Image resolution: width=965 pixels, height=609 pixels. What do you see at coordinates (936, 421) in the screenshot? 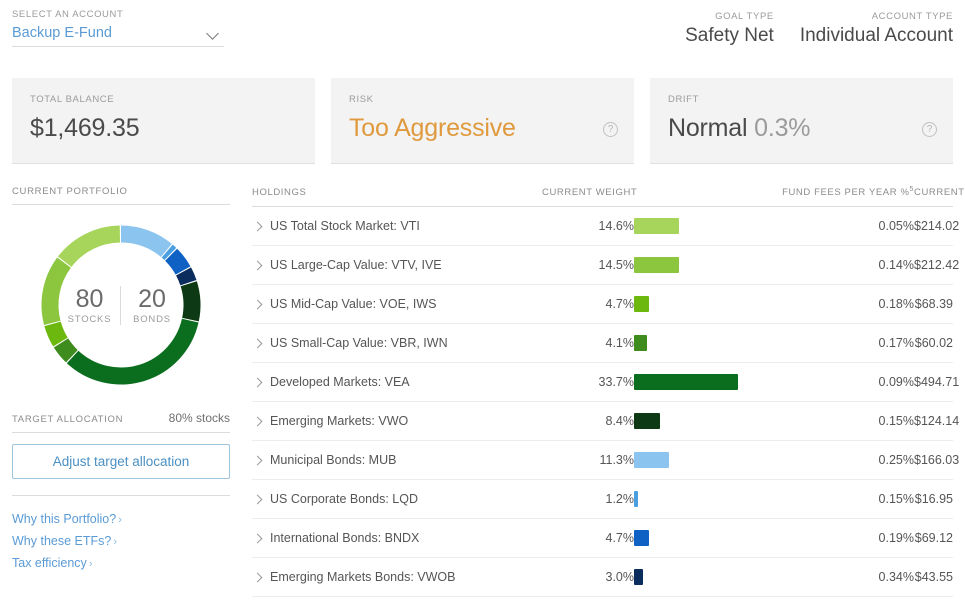
I see `holding-value: $124.14` at bounding box center [936, 421].